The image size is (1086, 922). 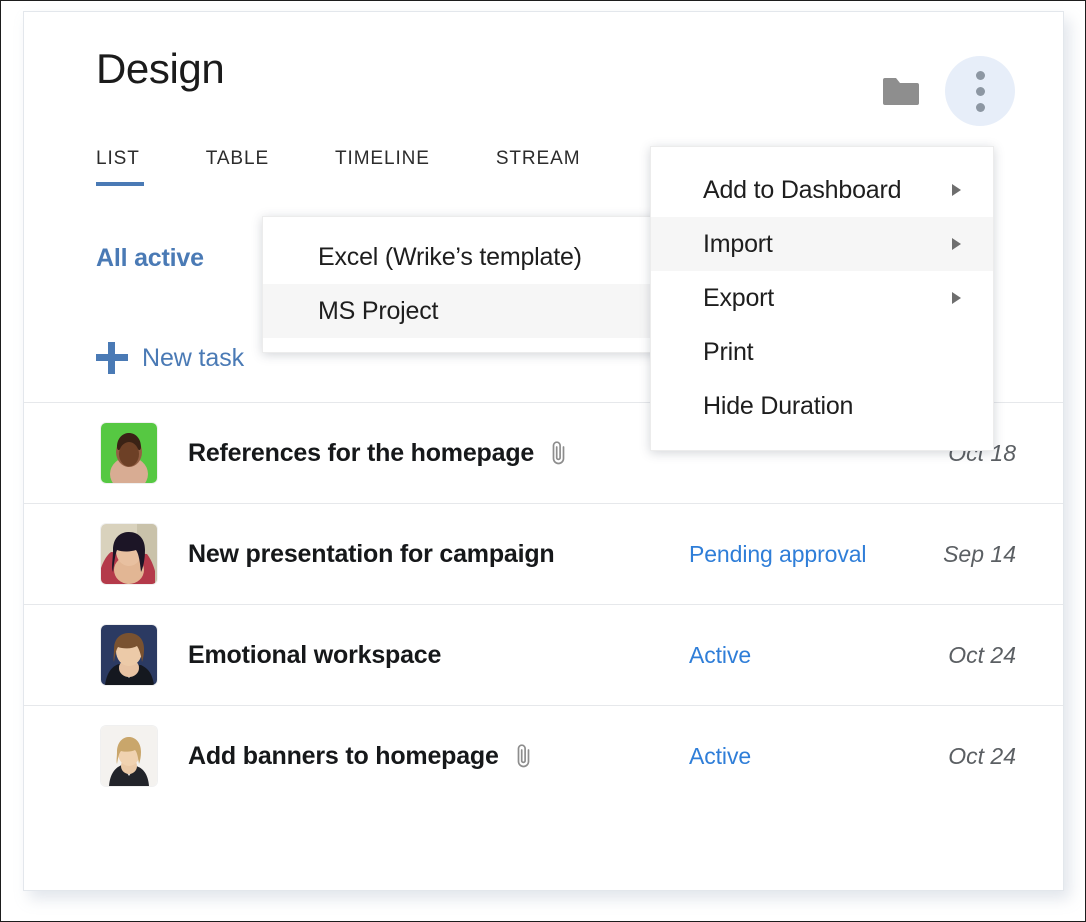 I want to click on table-row: Add banners to homepage Active Oct 24, so click(x=543, y=755).